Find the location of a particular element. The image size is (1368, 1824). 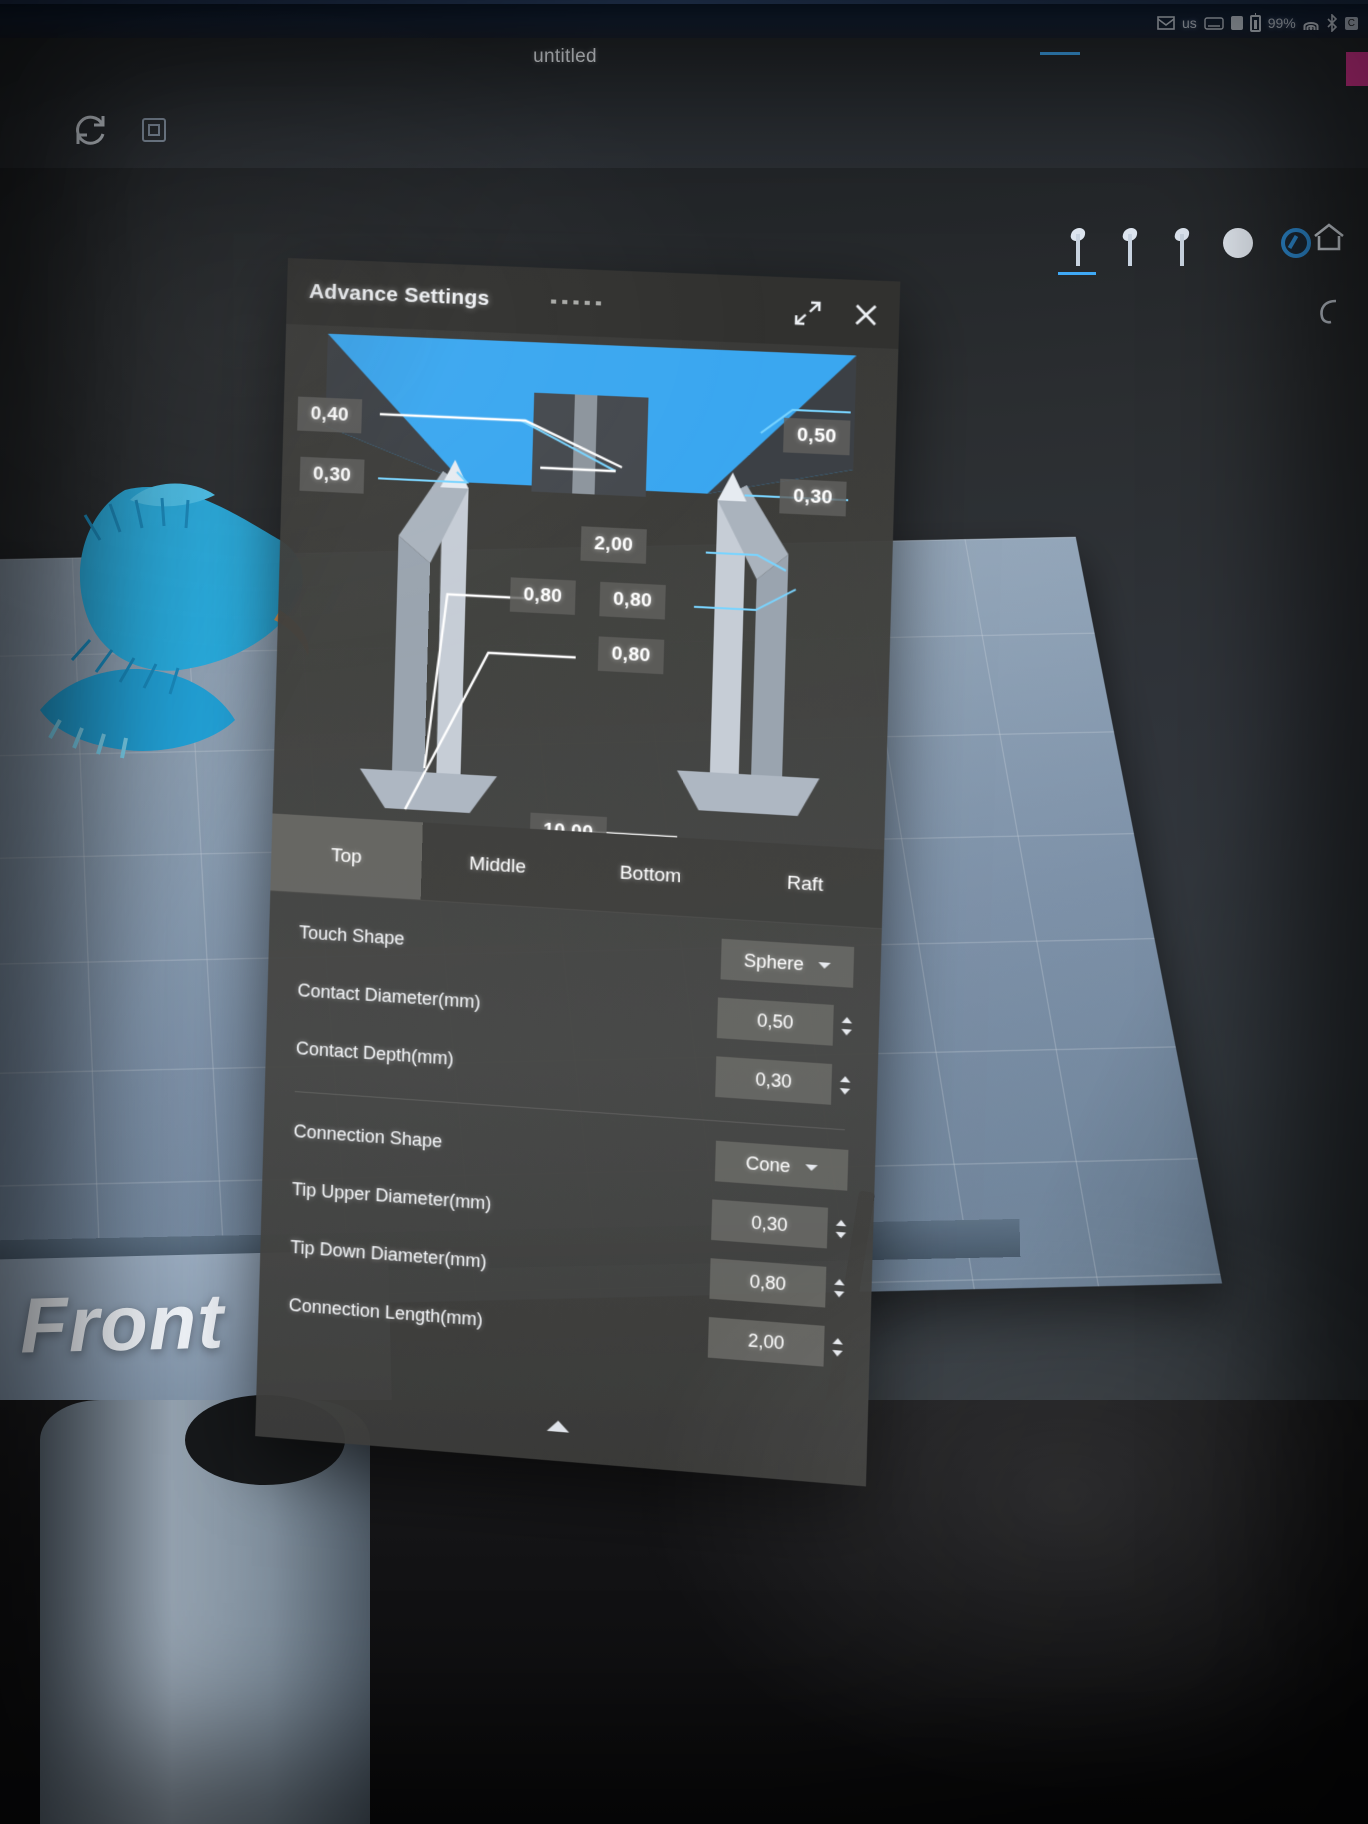

diagram-label-top-contact-diameter: 0,30 is located at coordinates (332, 475).